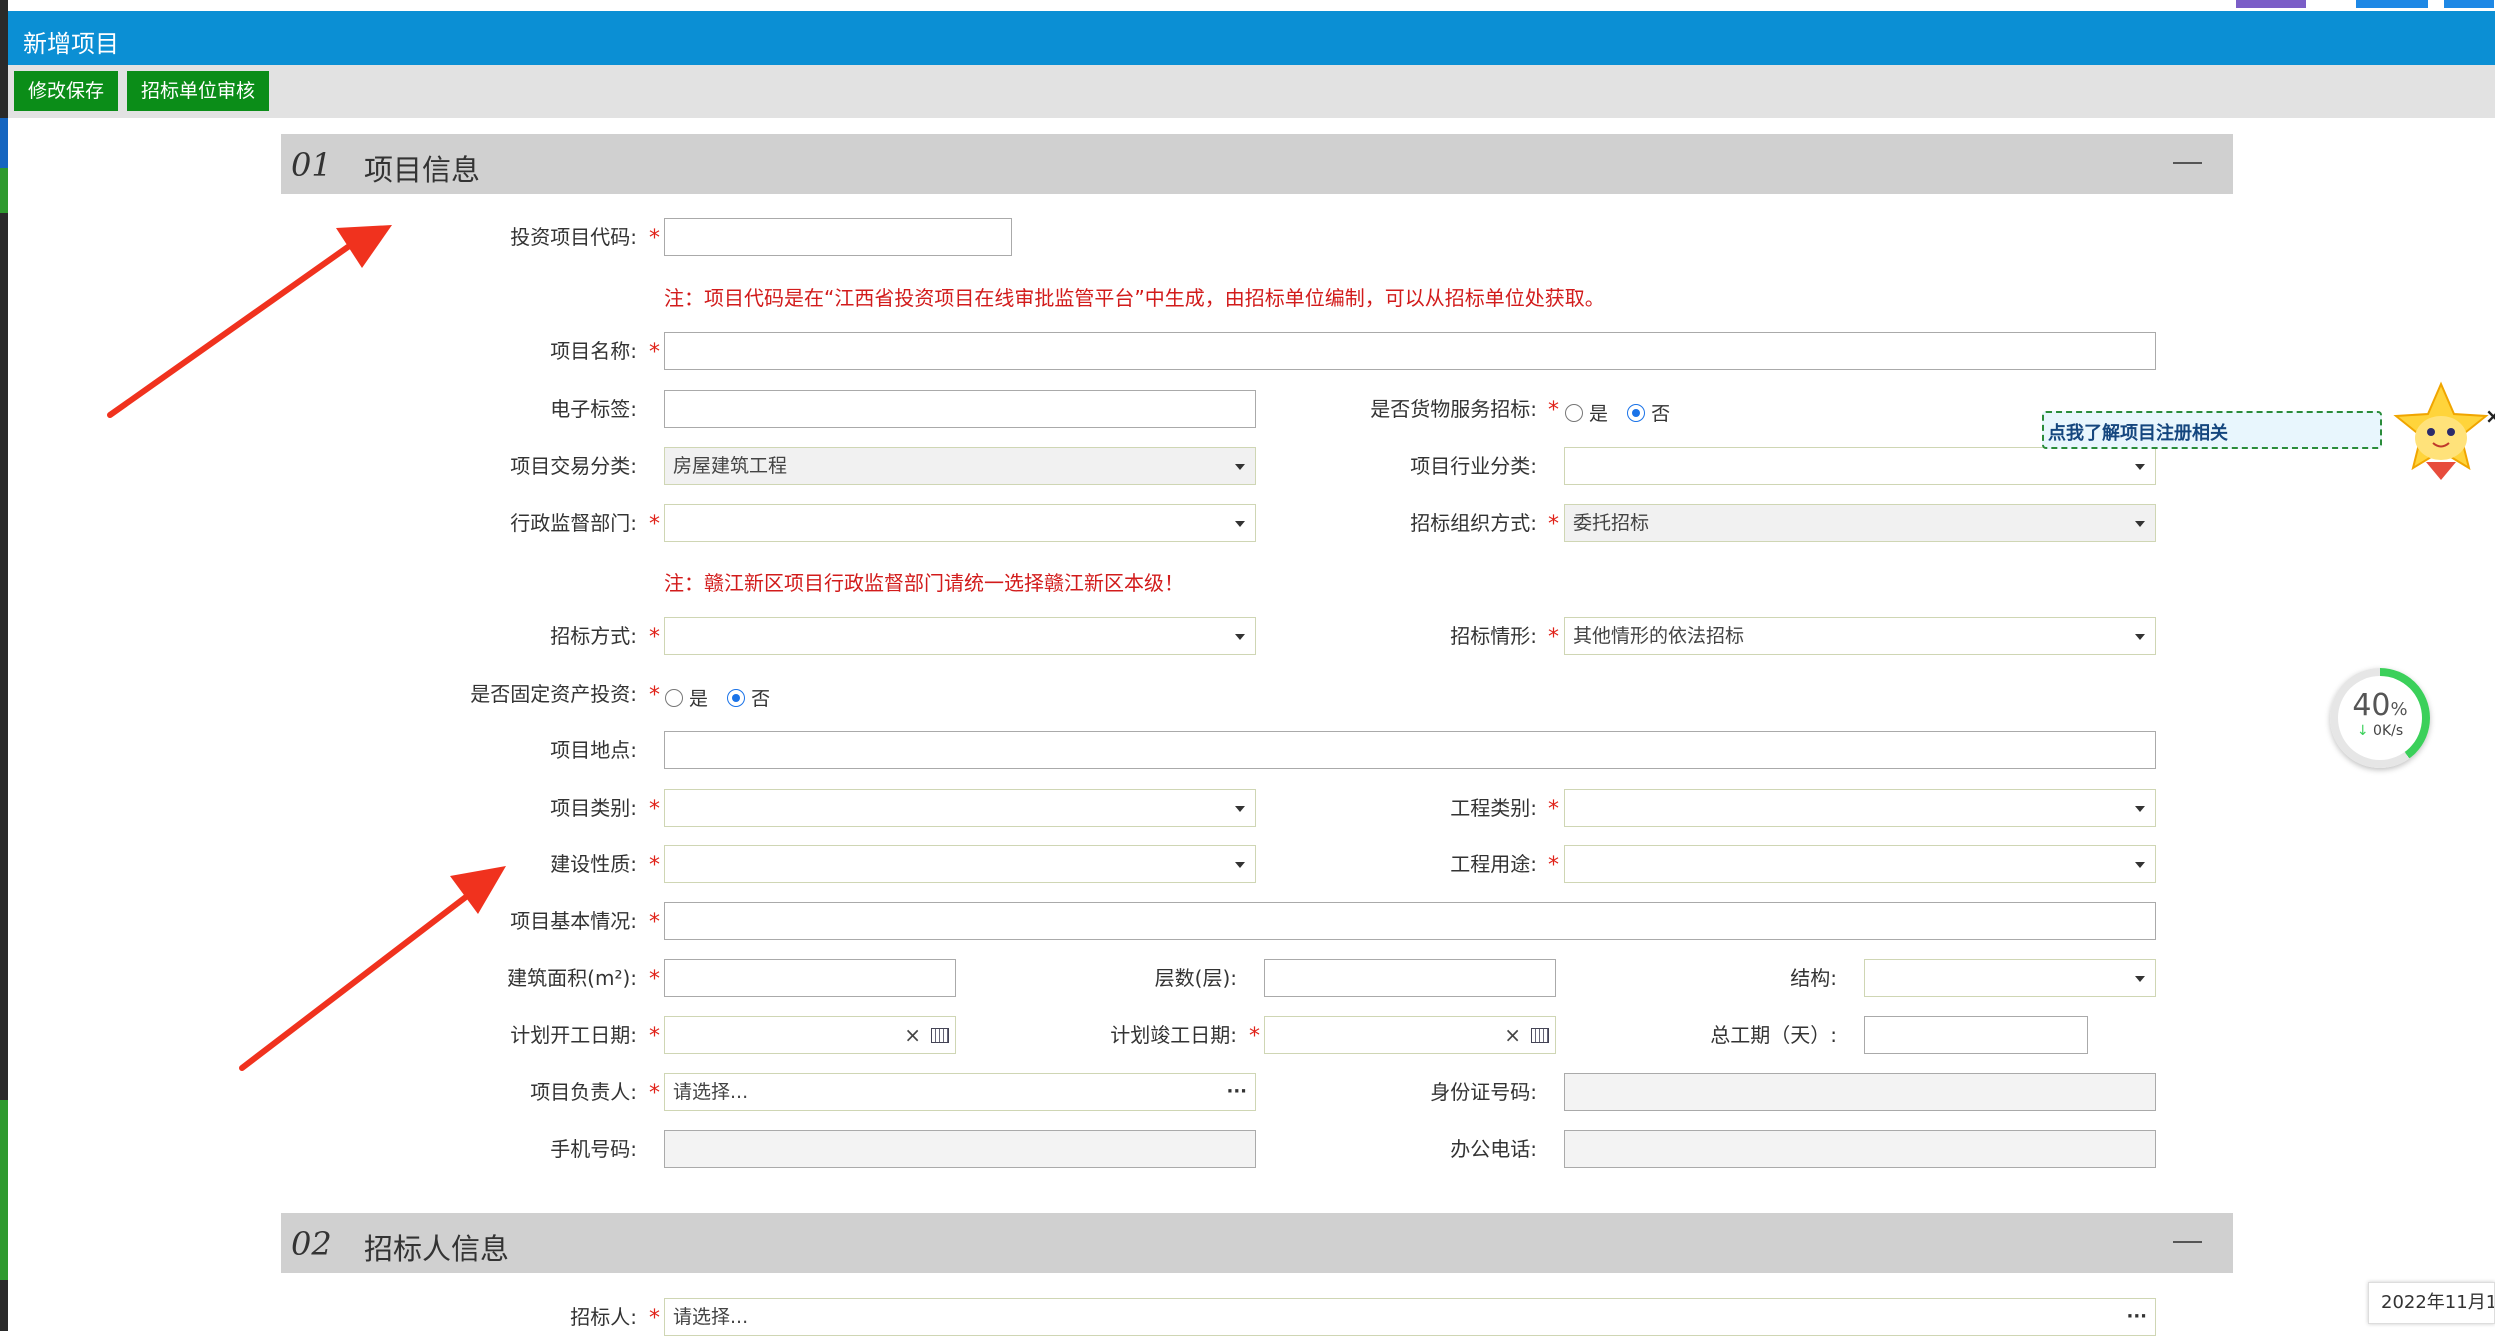 This screenshot has height=1340, width=2495. Describe the element at coordinates (2399, 709) in the screenshot. I see `percent-unit: %` at that location.